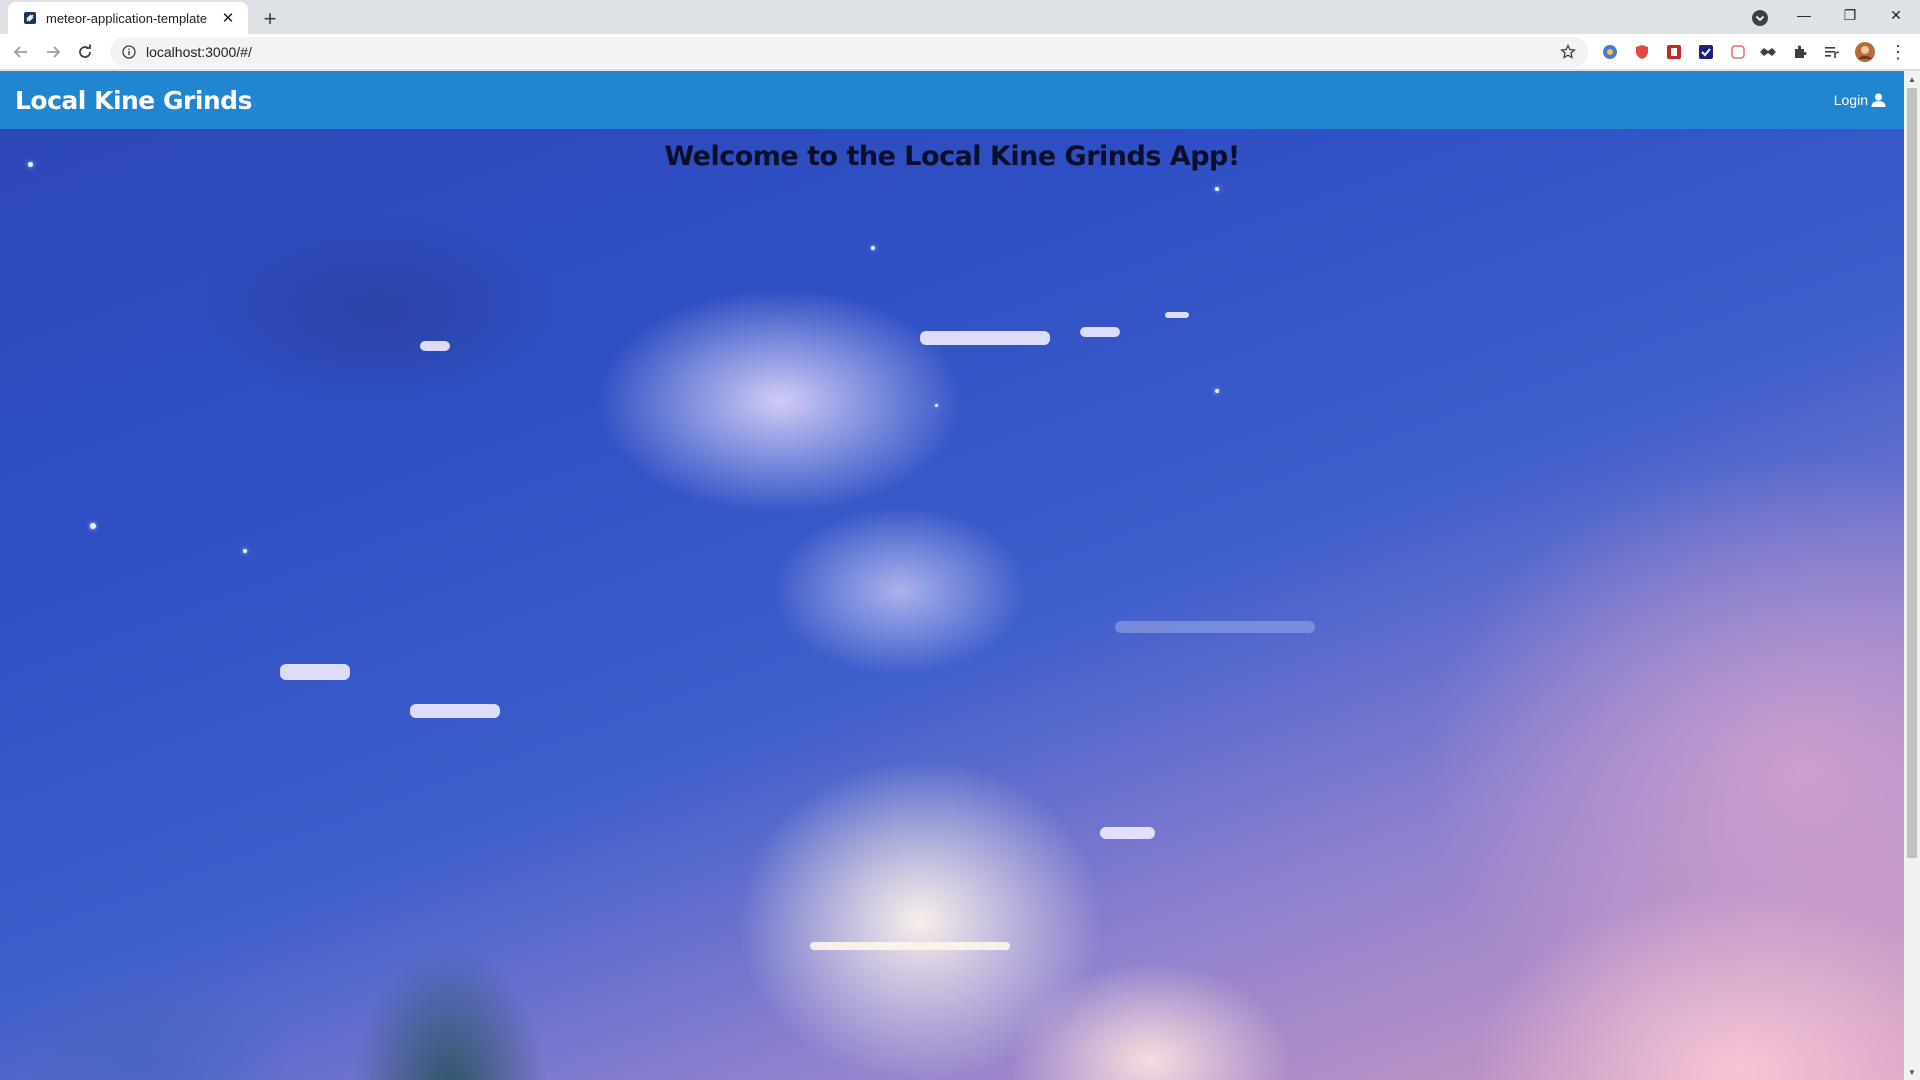  What do you see at coordinates (849, 52) in the screenshot?
I see `address-bar: localhost:3000/#/` at bounding box center [849, 52].